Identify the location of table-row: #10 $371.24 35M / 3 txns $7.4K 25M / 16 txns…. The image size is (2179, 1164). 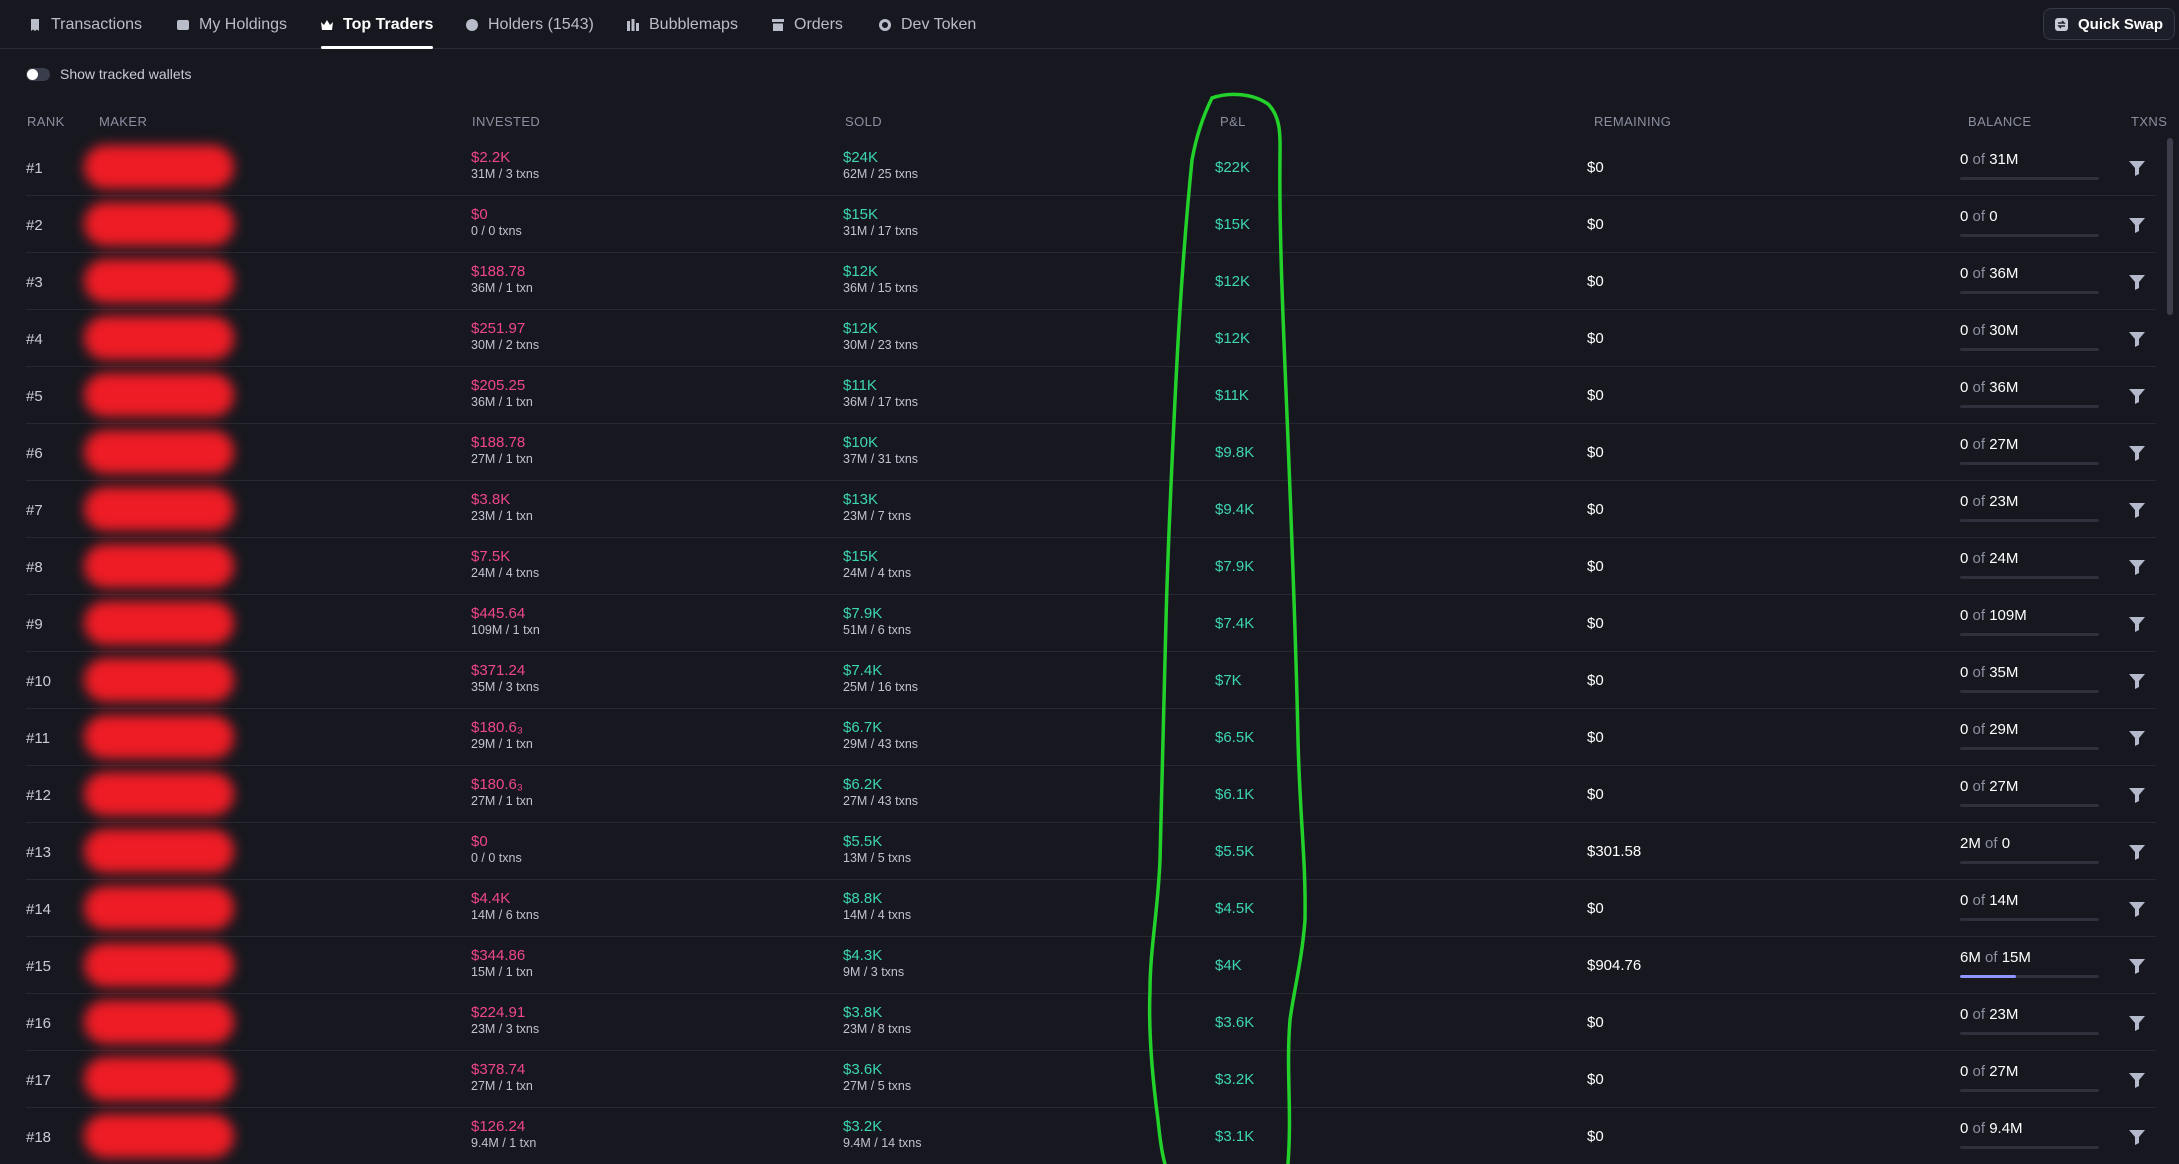
(1091, 680).